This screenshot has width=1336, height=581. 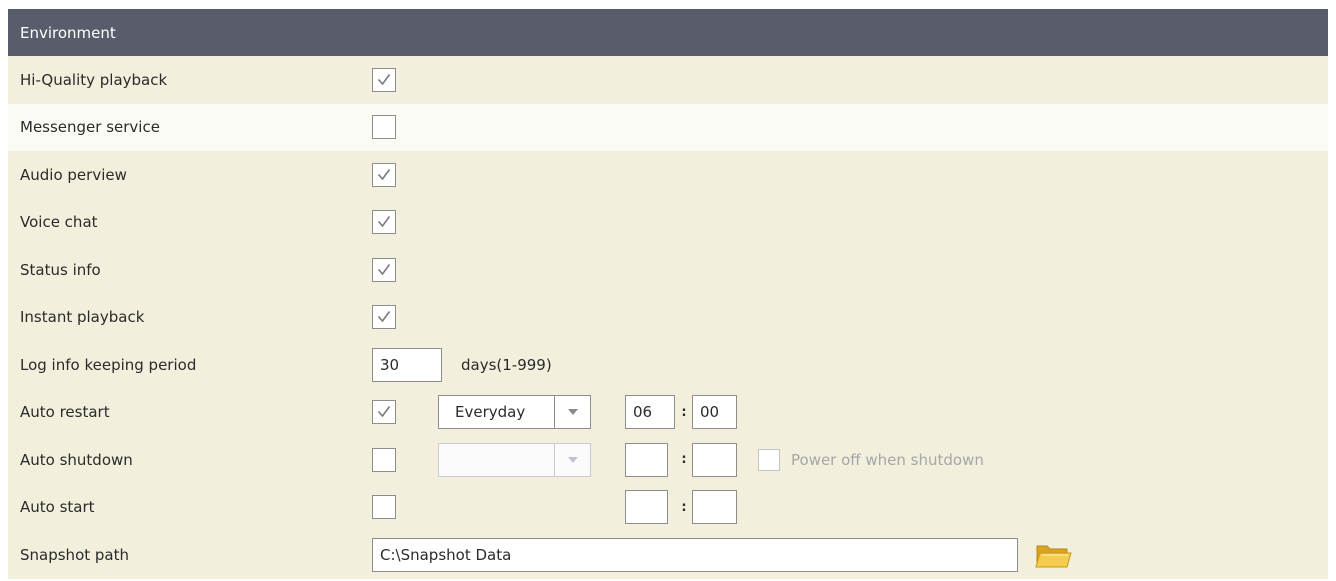 I want to click on messenger-service-label: Messenger service, so click(x=90, y=127).